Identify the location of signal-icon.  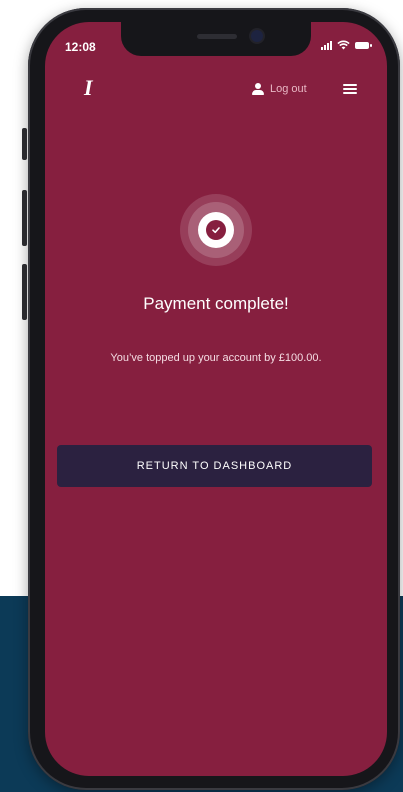
(326, 45).